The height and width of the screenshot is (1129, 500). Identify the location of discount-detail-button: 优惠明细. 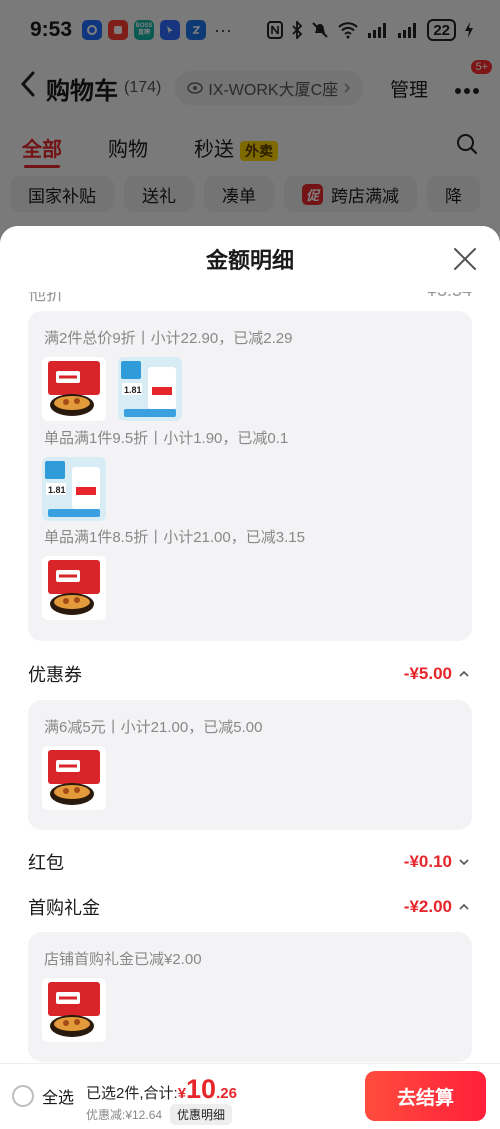
(201, 1114).